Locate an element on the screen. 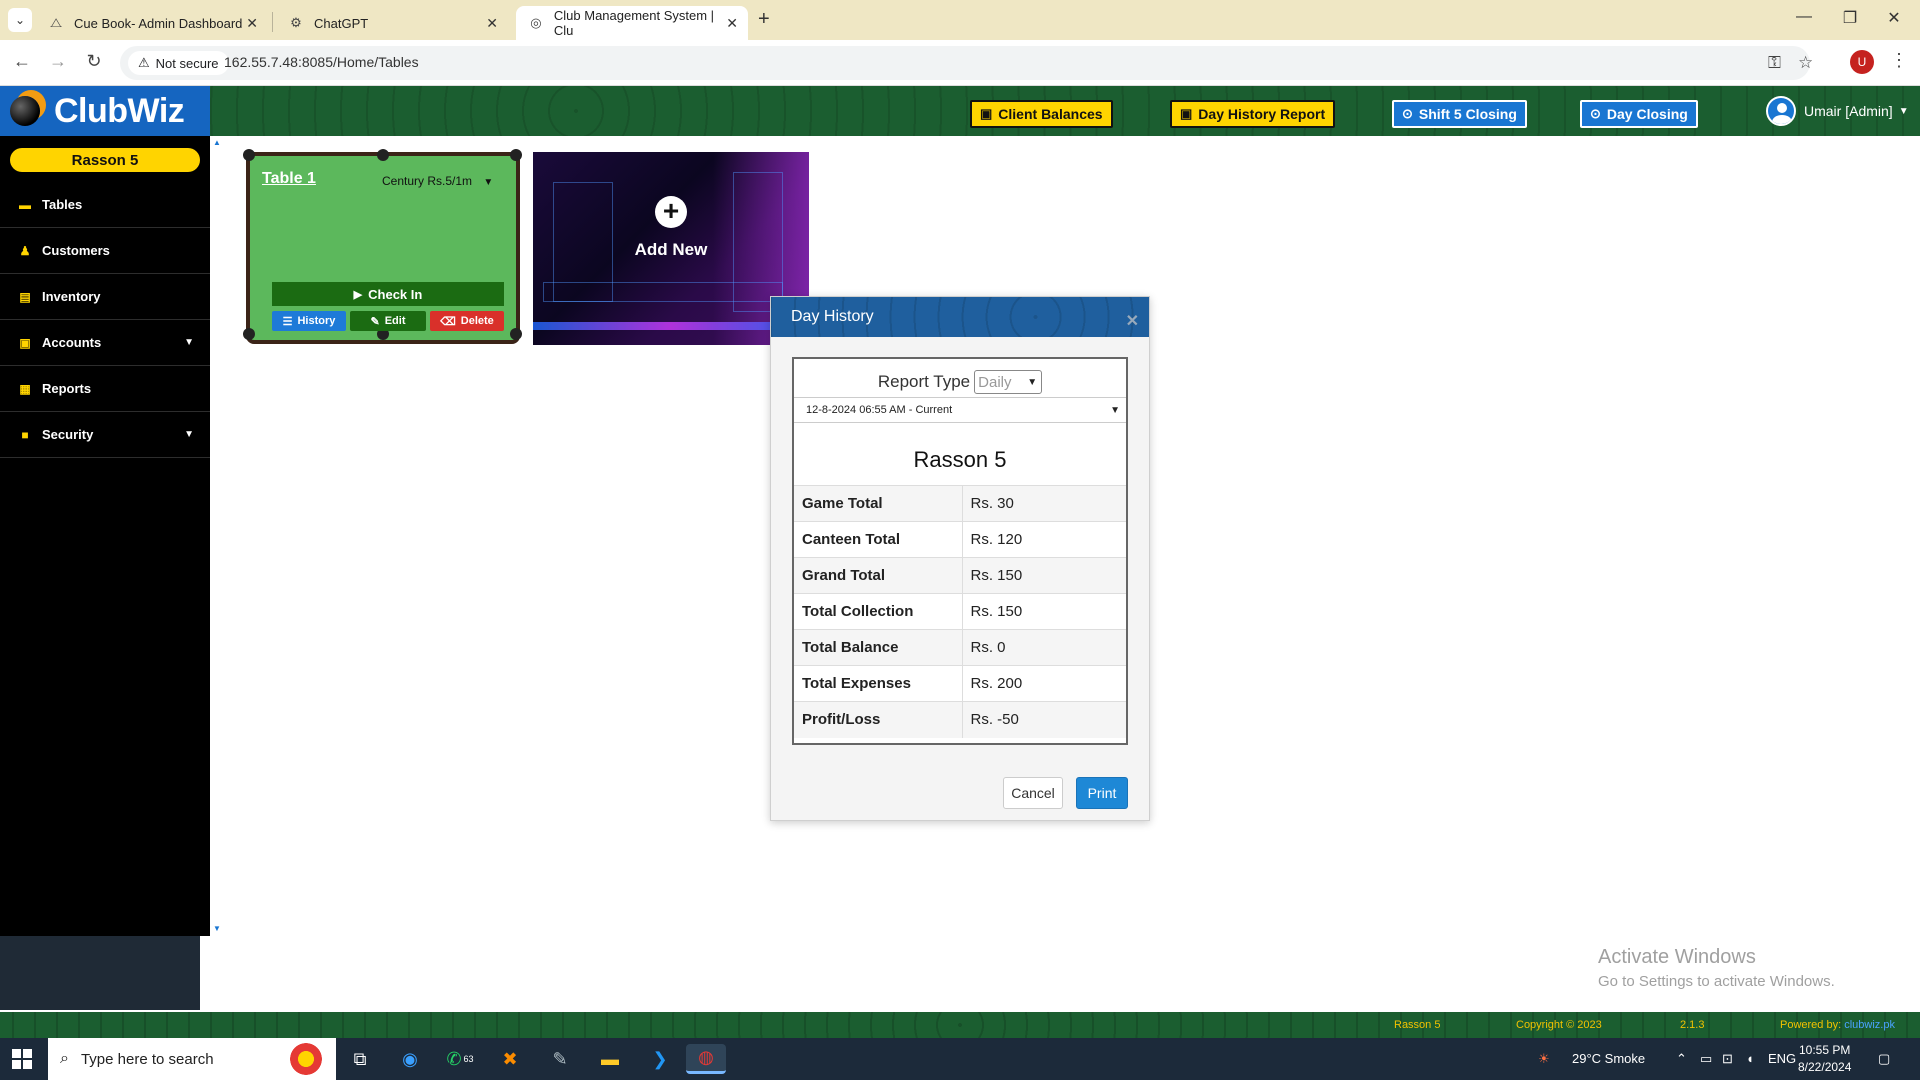  window-close-icon: ✕ is located at coordinates (1894, 18).